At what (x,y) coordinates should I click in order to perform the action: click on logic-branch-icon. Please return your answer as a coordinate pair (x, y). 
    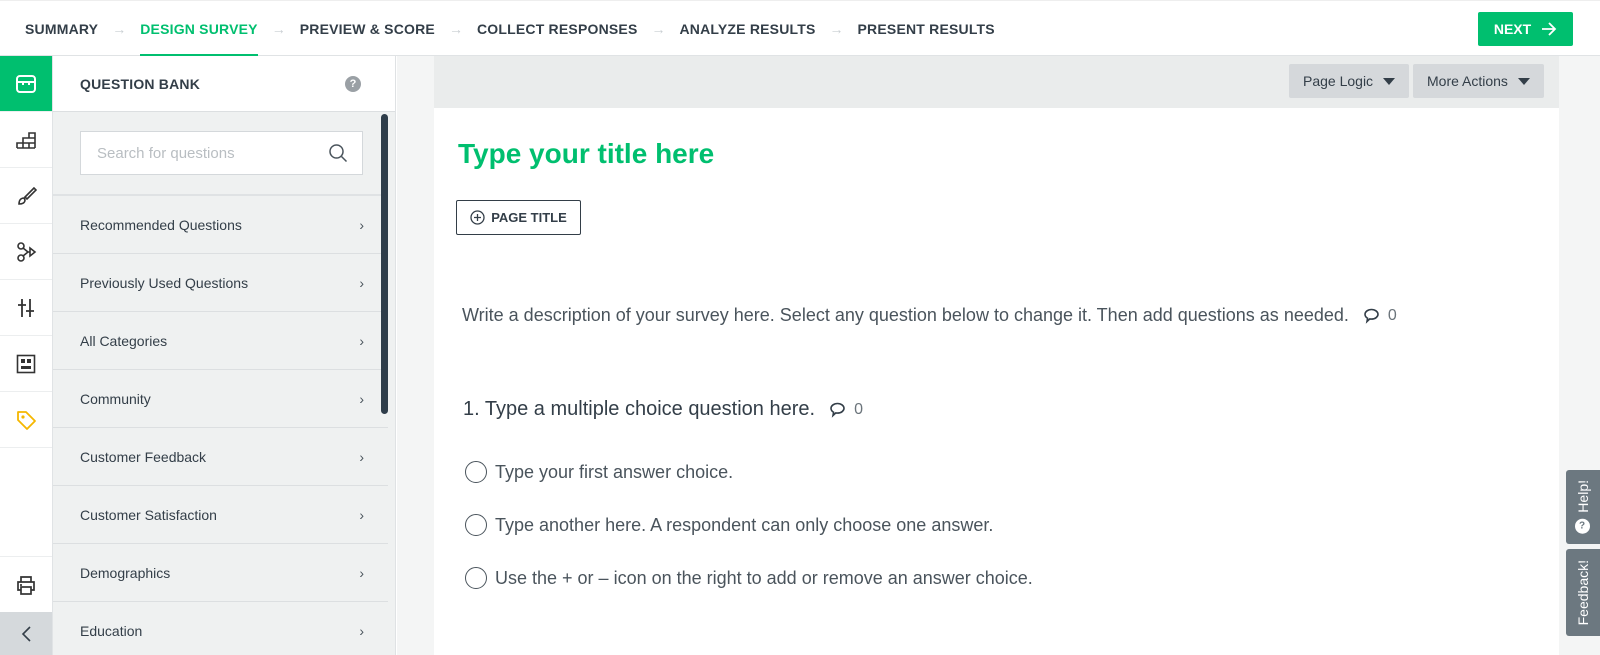
    Looking at the image, I should click on (27, 251).